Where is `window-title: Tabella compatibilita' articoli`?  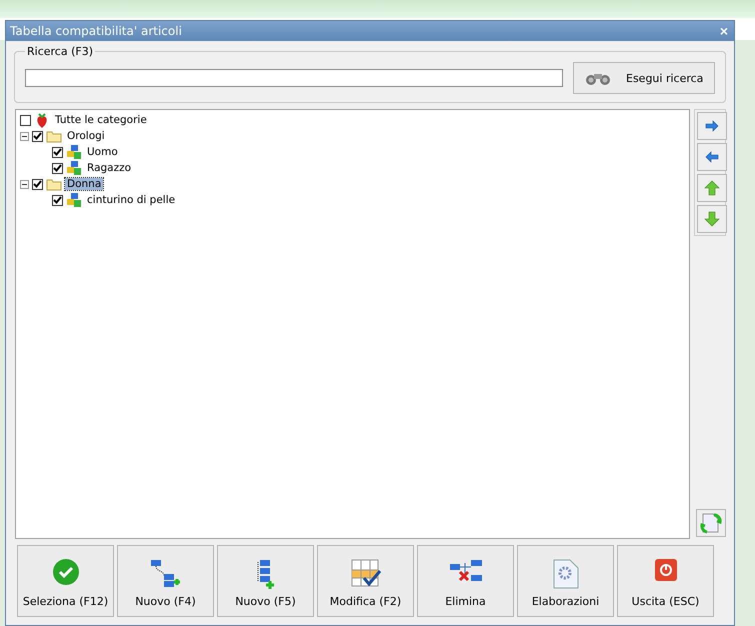
window-title: Tabella compatibilita' articoli is located at coordinates (96, 31).